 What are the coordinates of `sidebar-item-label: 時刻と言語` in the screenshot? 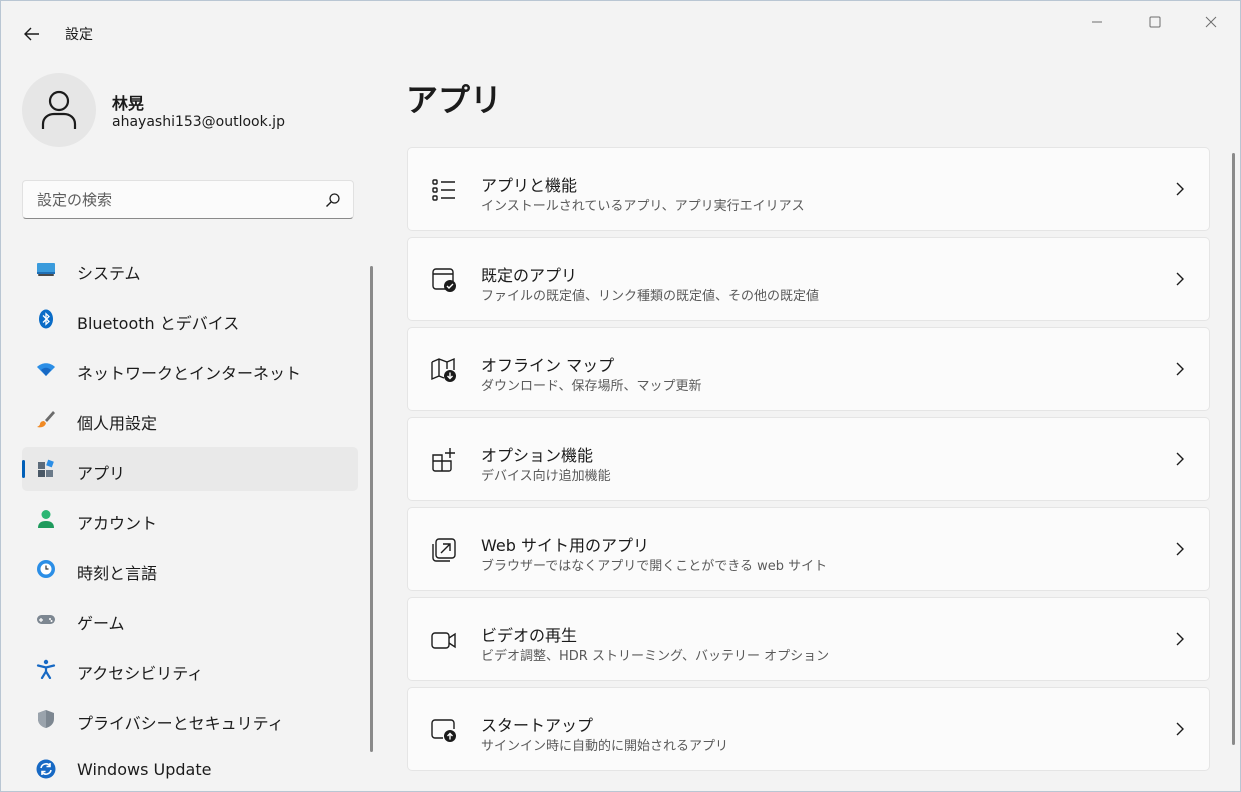 It's located at (117, 573).